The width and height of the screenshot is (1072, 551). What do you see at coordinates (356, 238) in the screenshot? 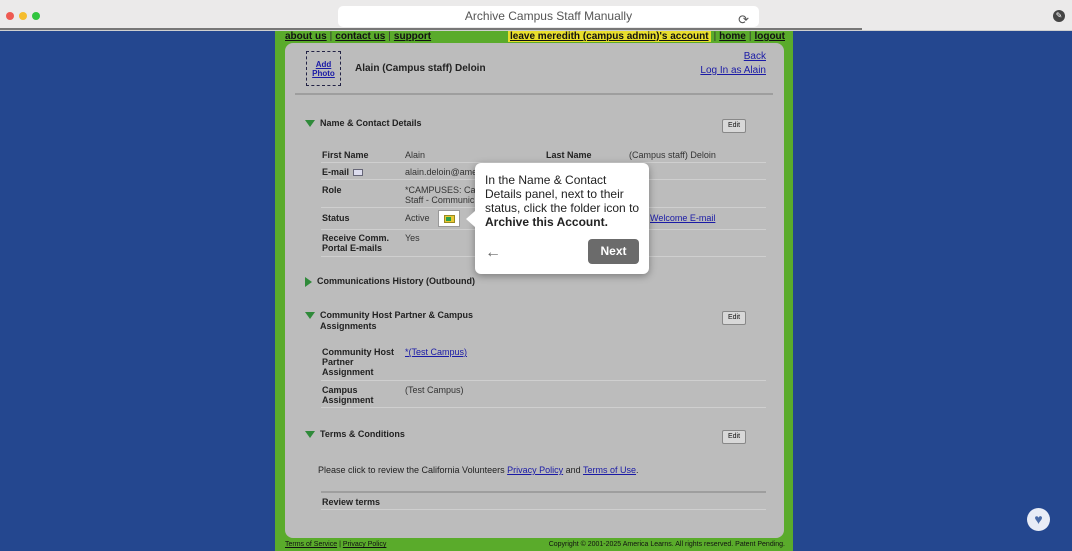
I see `receive-label-1: Receive Comm.` at bounding box center [356, 238].